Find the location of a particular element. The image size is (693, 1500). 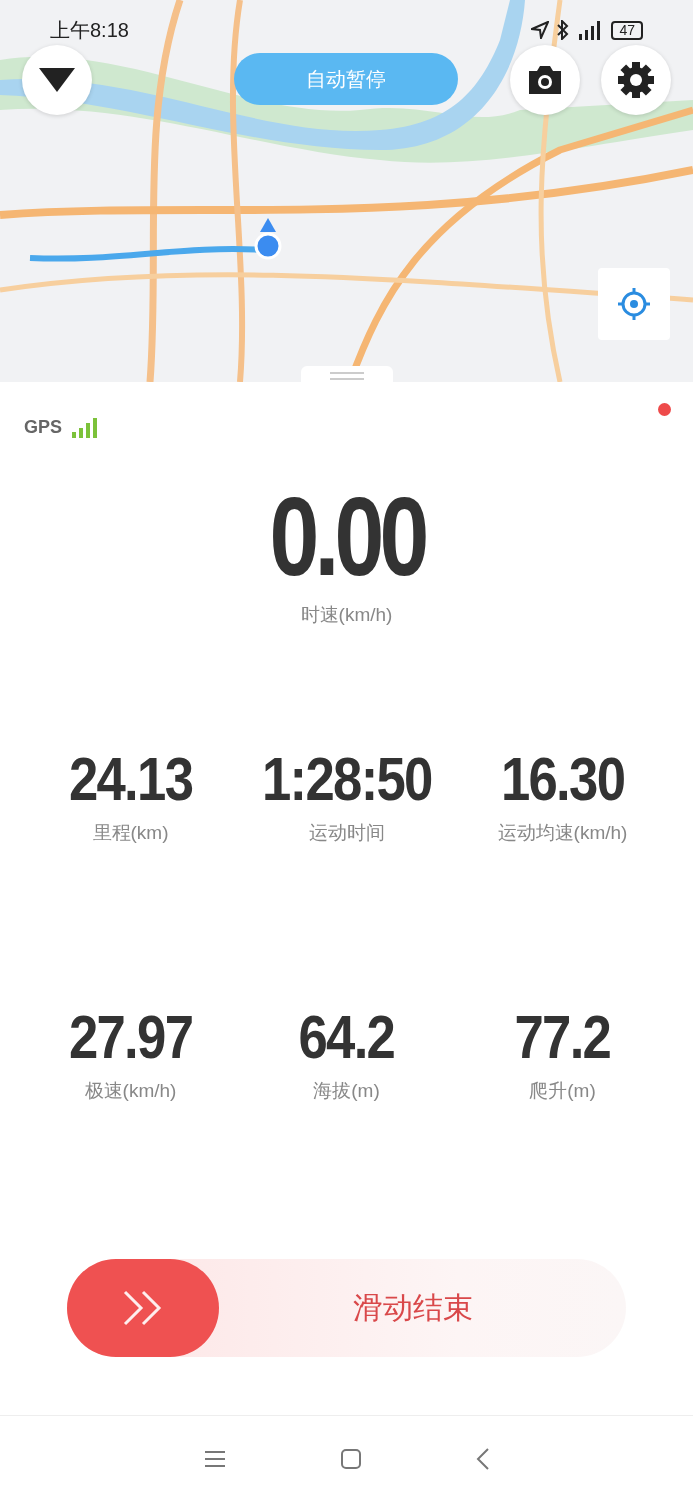

stat-label: 运动时间 is located at coordinates (346, 833).